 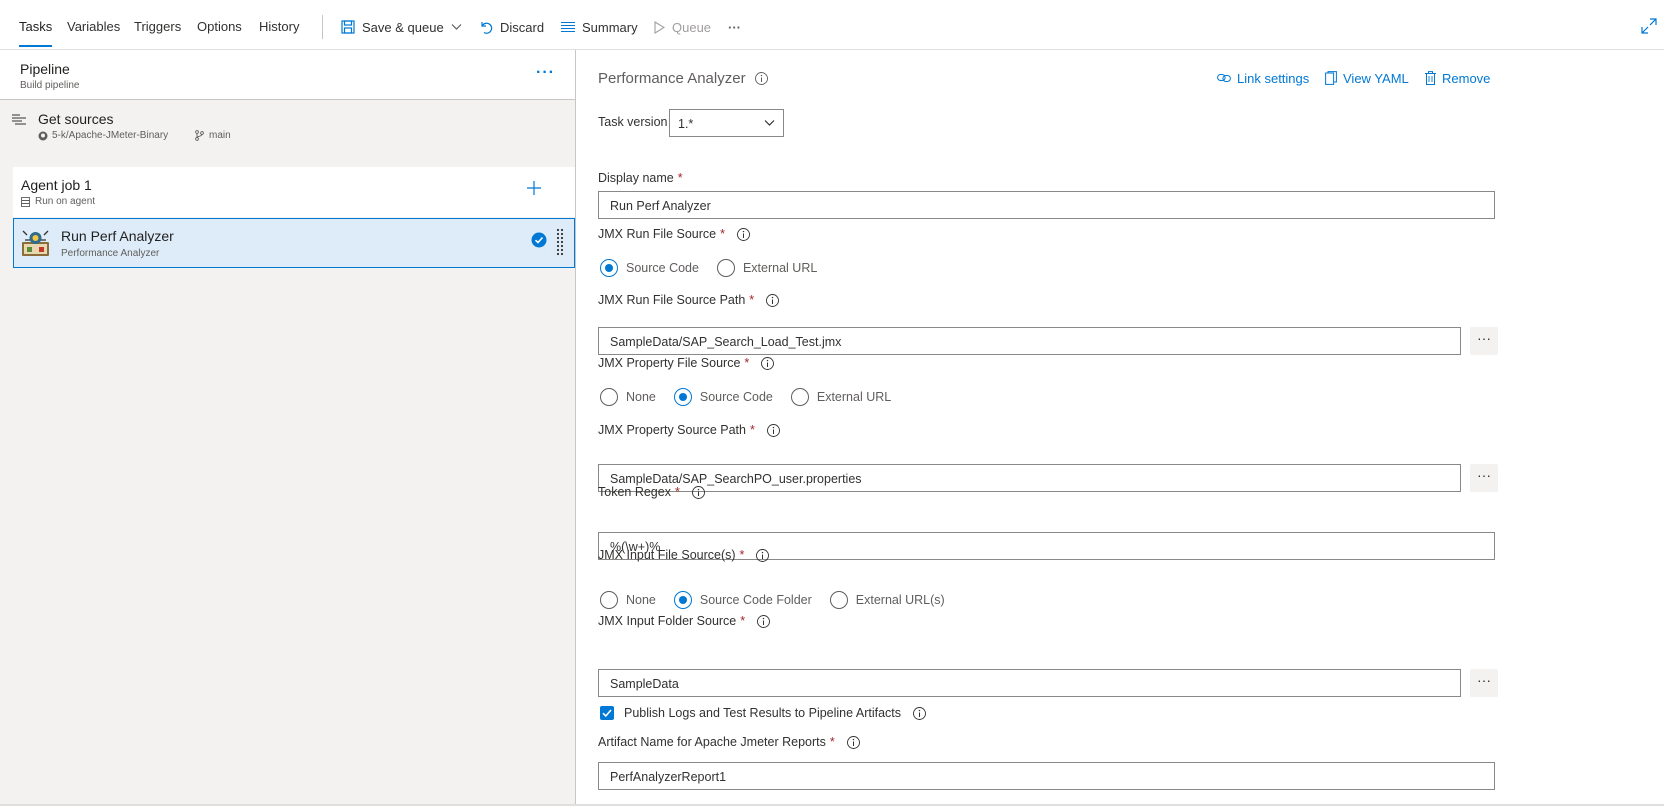 What do you see at coordinates (220, 135) in the screenshot?
I see `branch-name: main` at bounding box center [220, 135].